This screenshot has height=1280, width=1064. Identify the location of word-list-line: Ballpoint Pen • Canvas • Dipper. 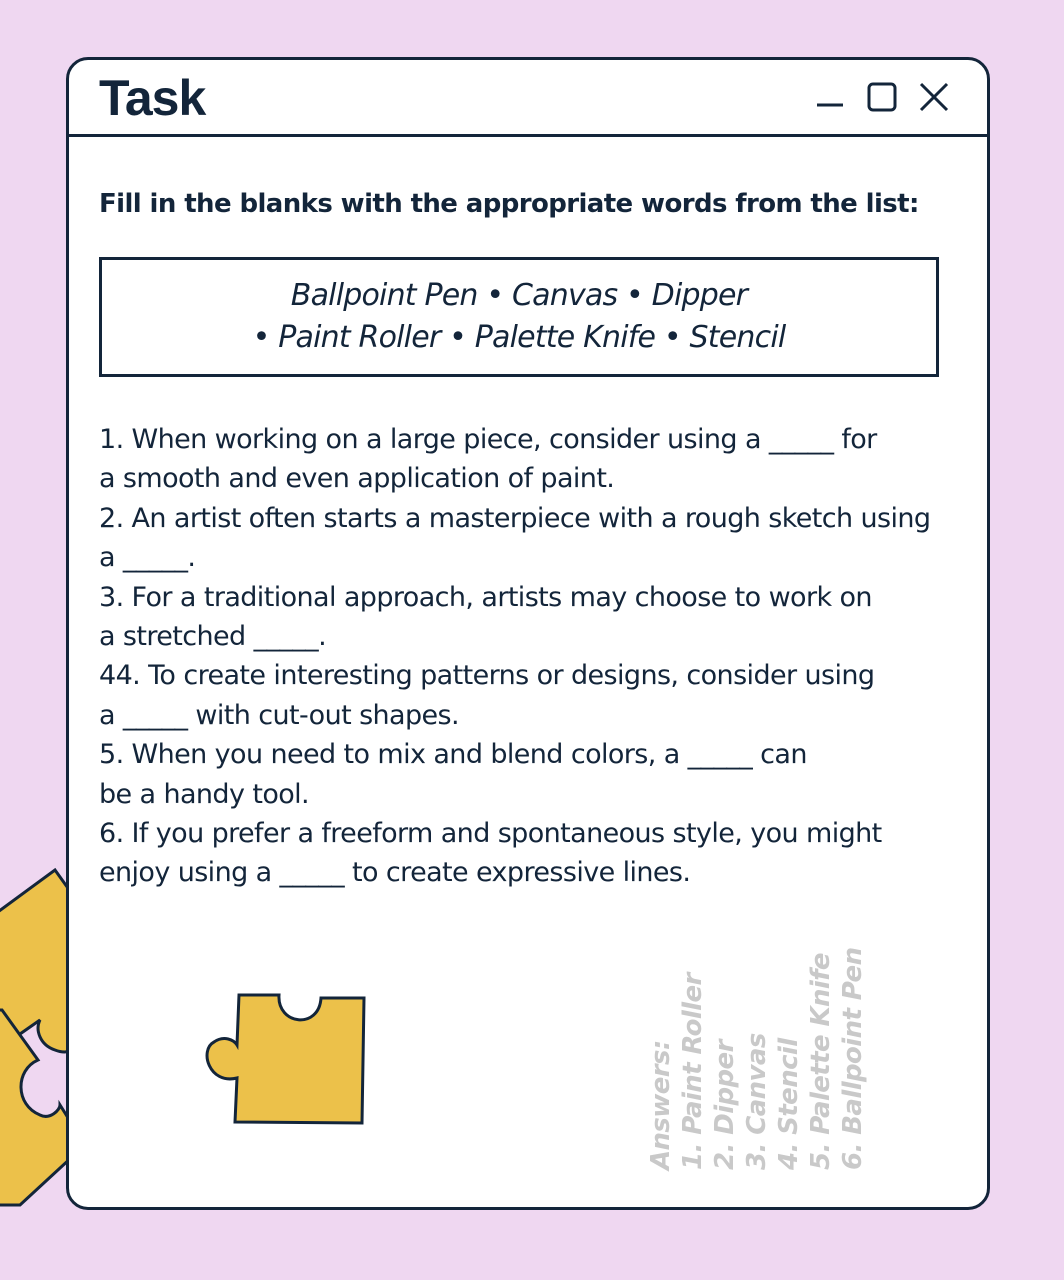
(519, 295).